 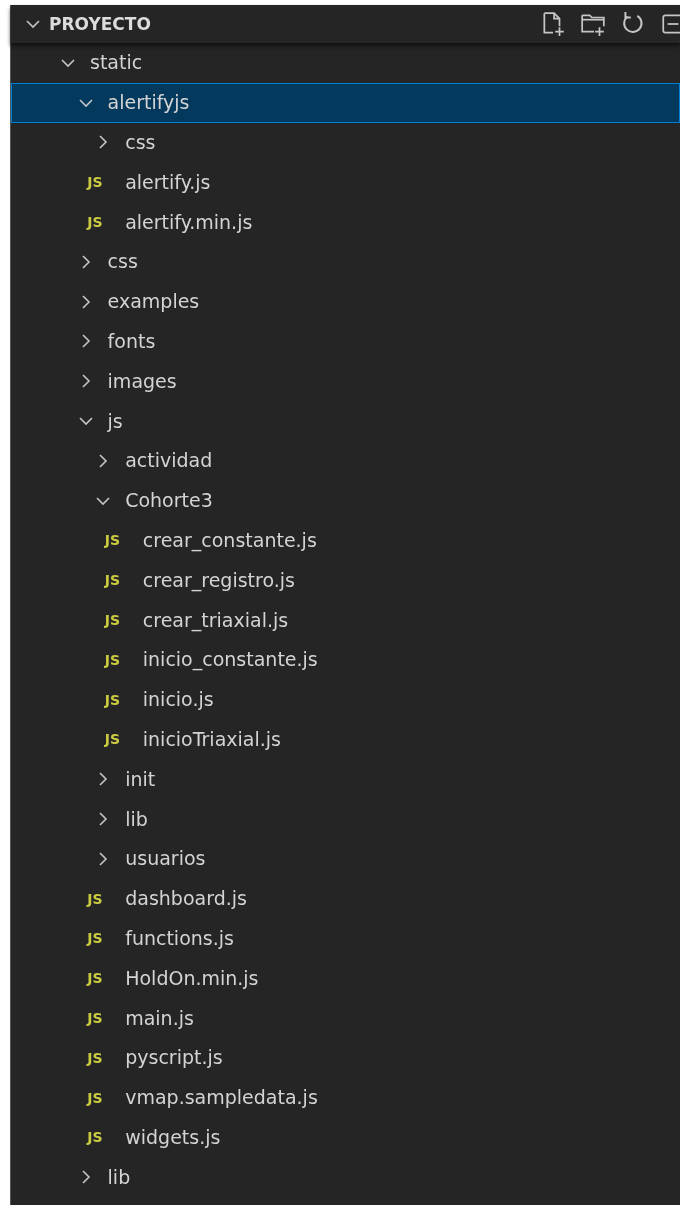 I want to click on file-item: JS inicioTriaxial.js, so click(x=345, y=739).